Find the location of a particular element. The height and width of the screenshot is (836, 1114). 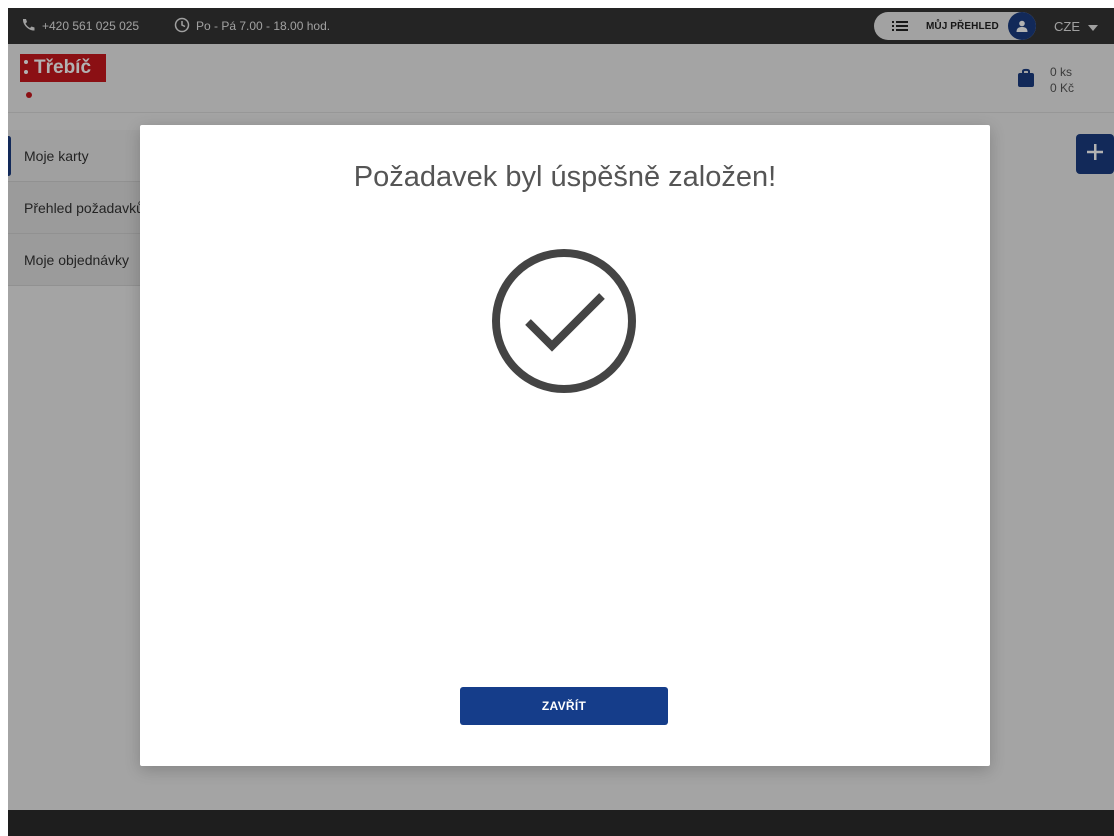

close-button: ZAVŘÍT is located at coordinates (564, 706).